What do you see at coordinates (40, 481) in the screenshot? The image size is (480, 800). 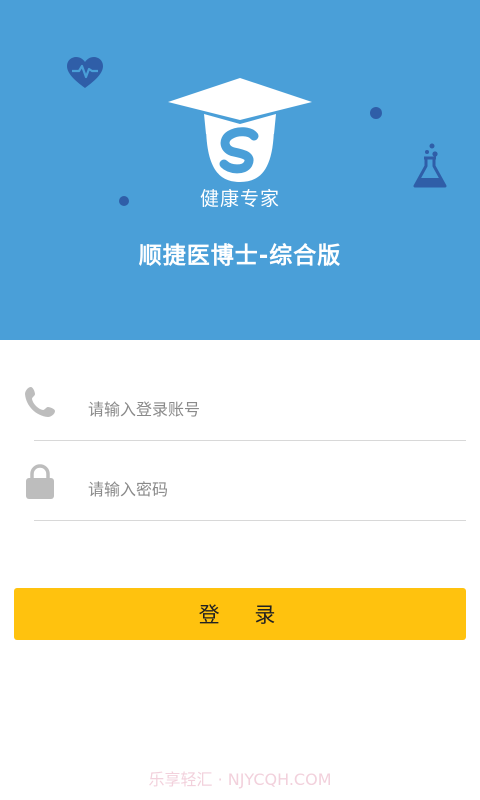 I see `lock-icon` at bounding box center [40, 481].